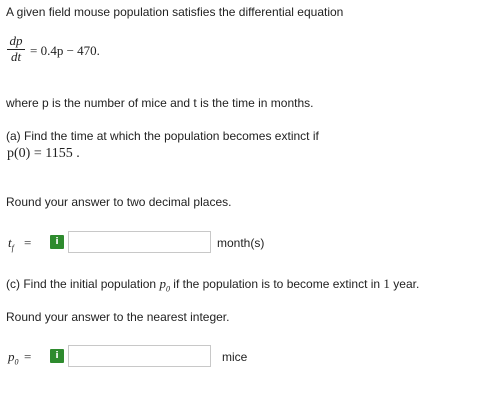 This screenshot has height=400, width=487. I want to click on tf-answer-input, so click(139, 242).